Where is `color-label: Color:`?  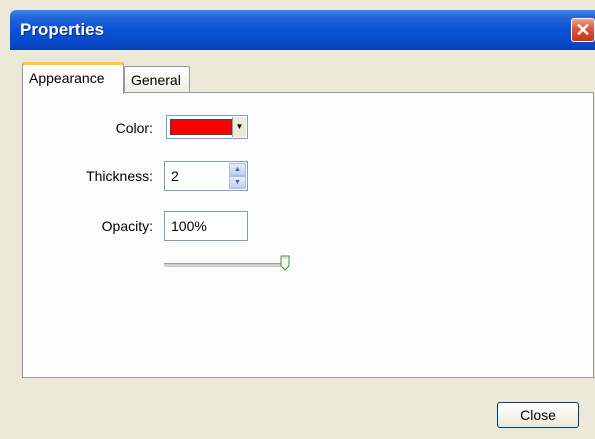
color-label: Color: is located at coordinates (134, 128).